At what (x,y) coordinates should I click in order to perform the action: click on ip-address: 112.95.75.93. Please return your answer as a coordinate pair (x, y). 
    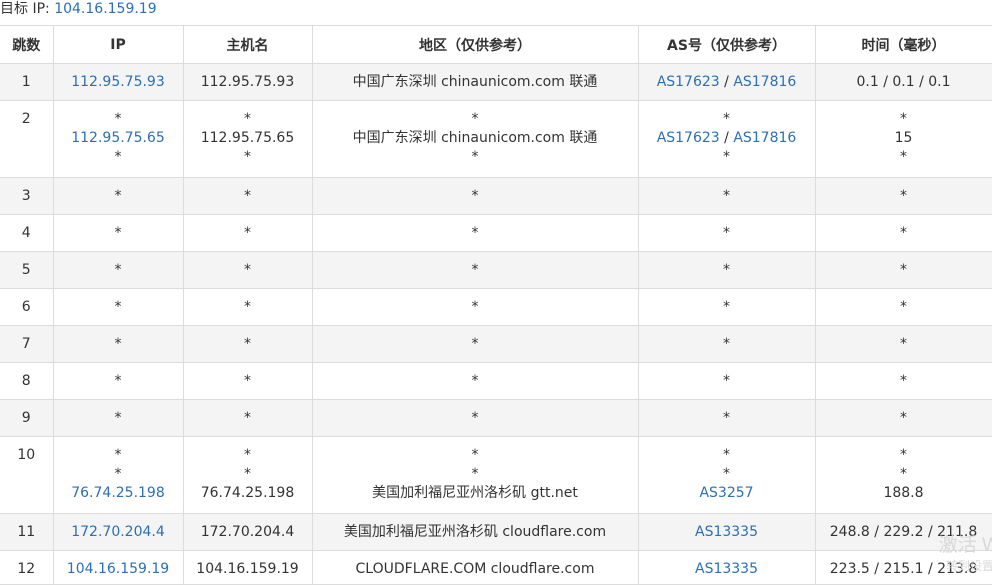
    Looking at the image, I should click on (118, 82).